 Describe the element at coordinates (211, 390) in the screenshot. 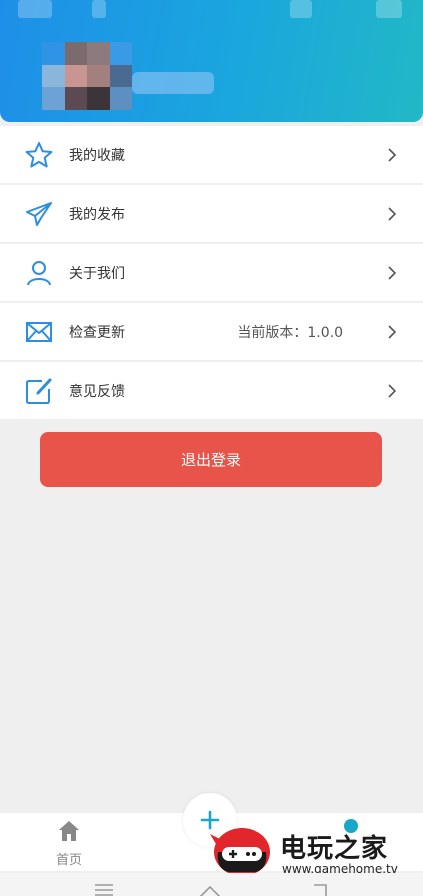

I see `menu-item-feedback: 意见反馈` at that location.